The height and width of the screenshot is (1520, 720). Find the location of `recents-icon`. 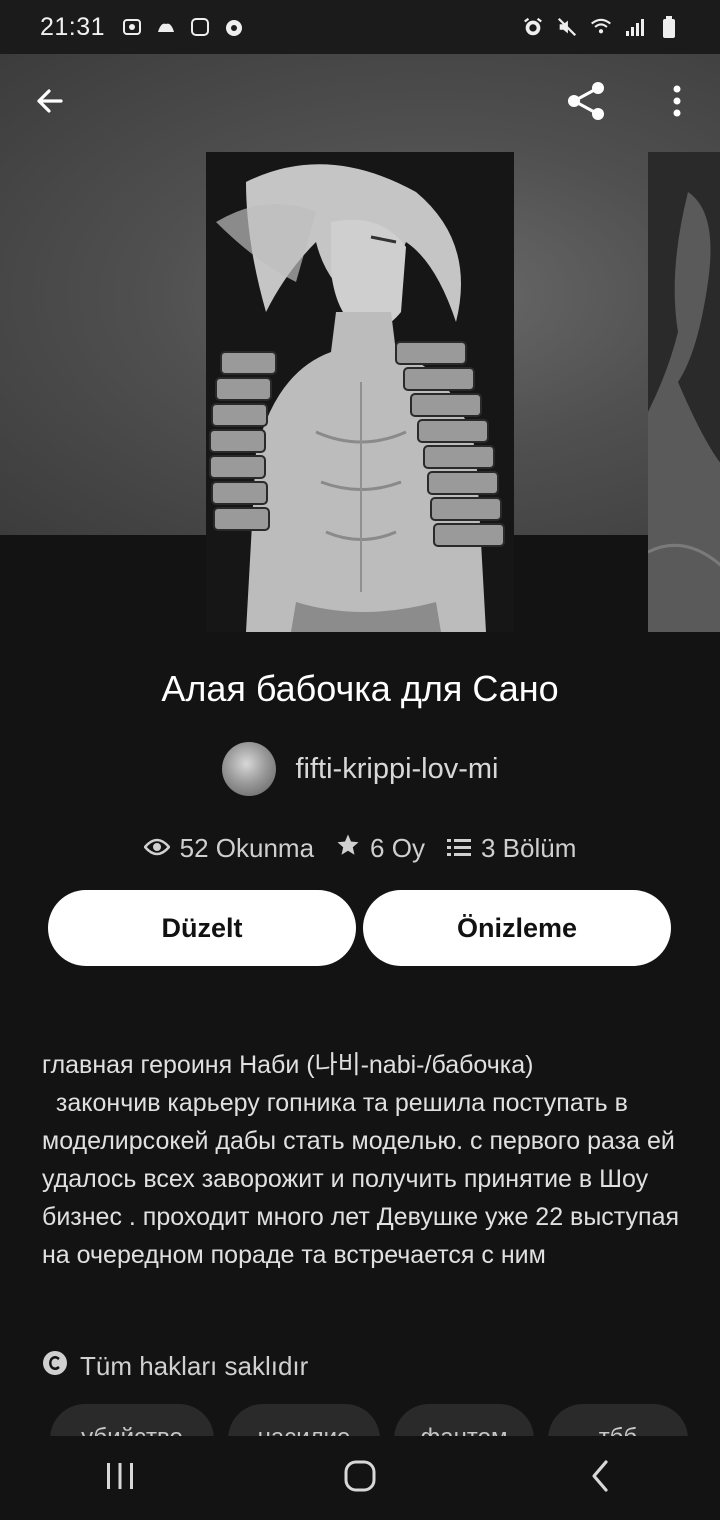

recents-icon is located at coordinates (120, 1478).